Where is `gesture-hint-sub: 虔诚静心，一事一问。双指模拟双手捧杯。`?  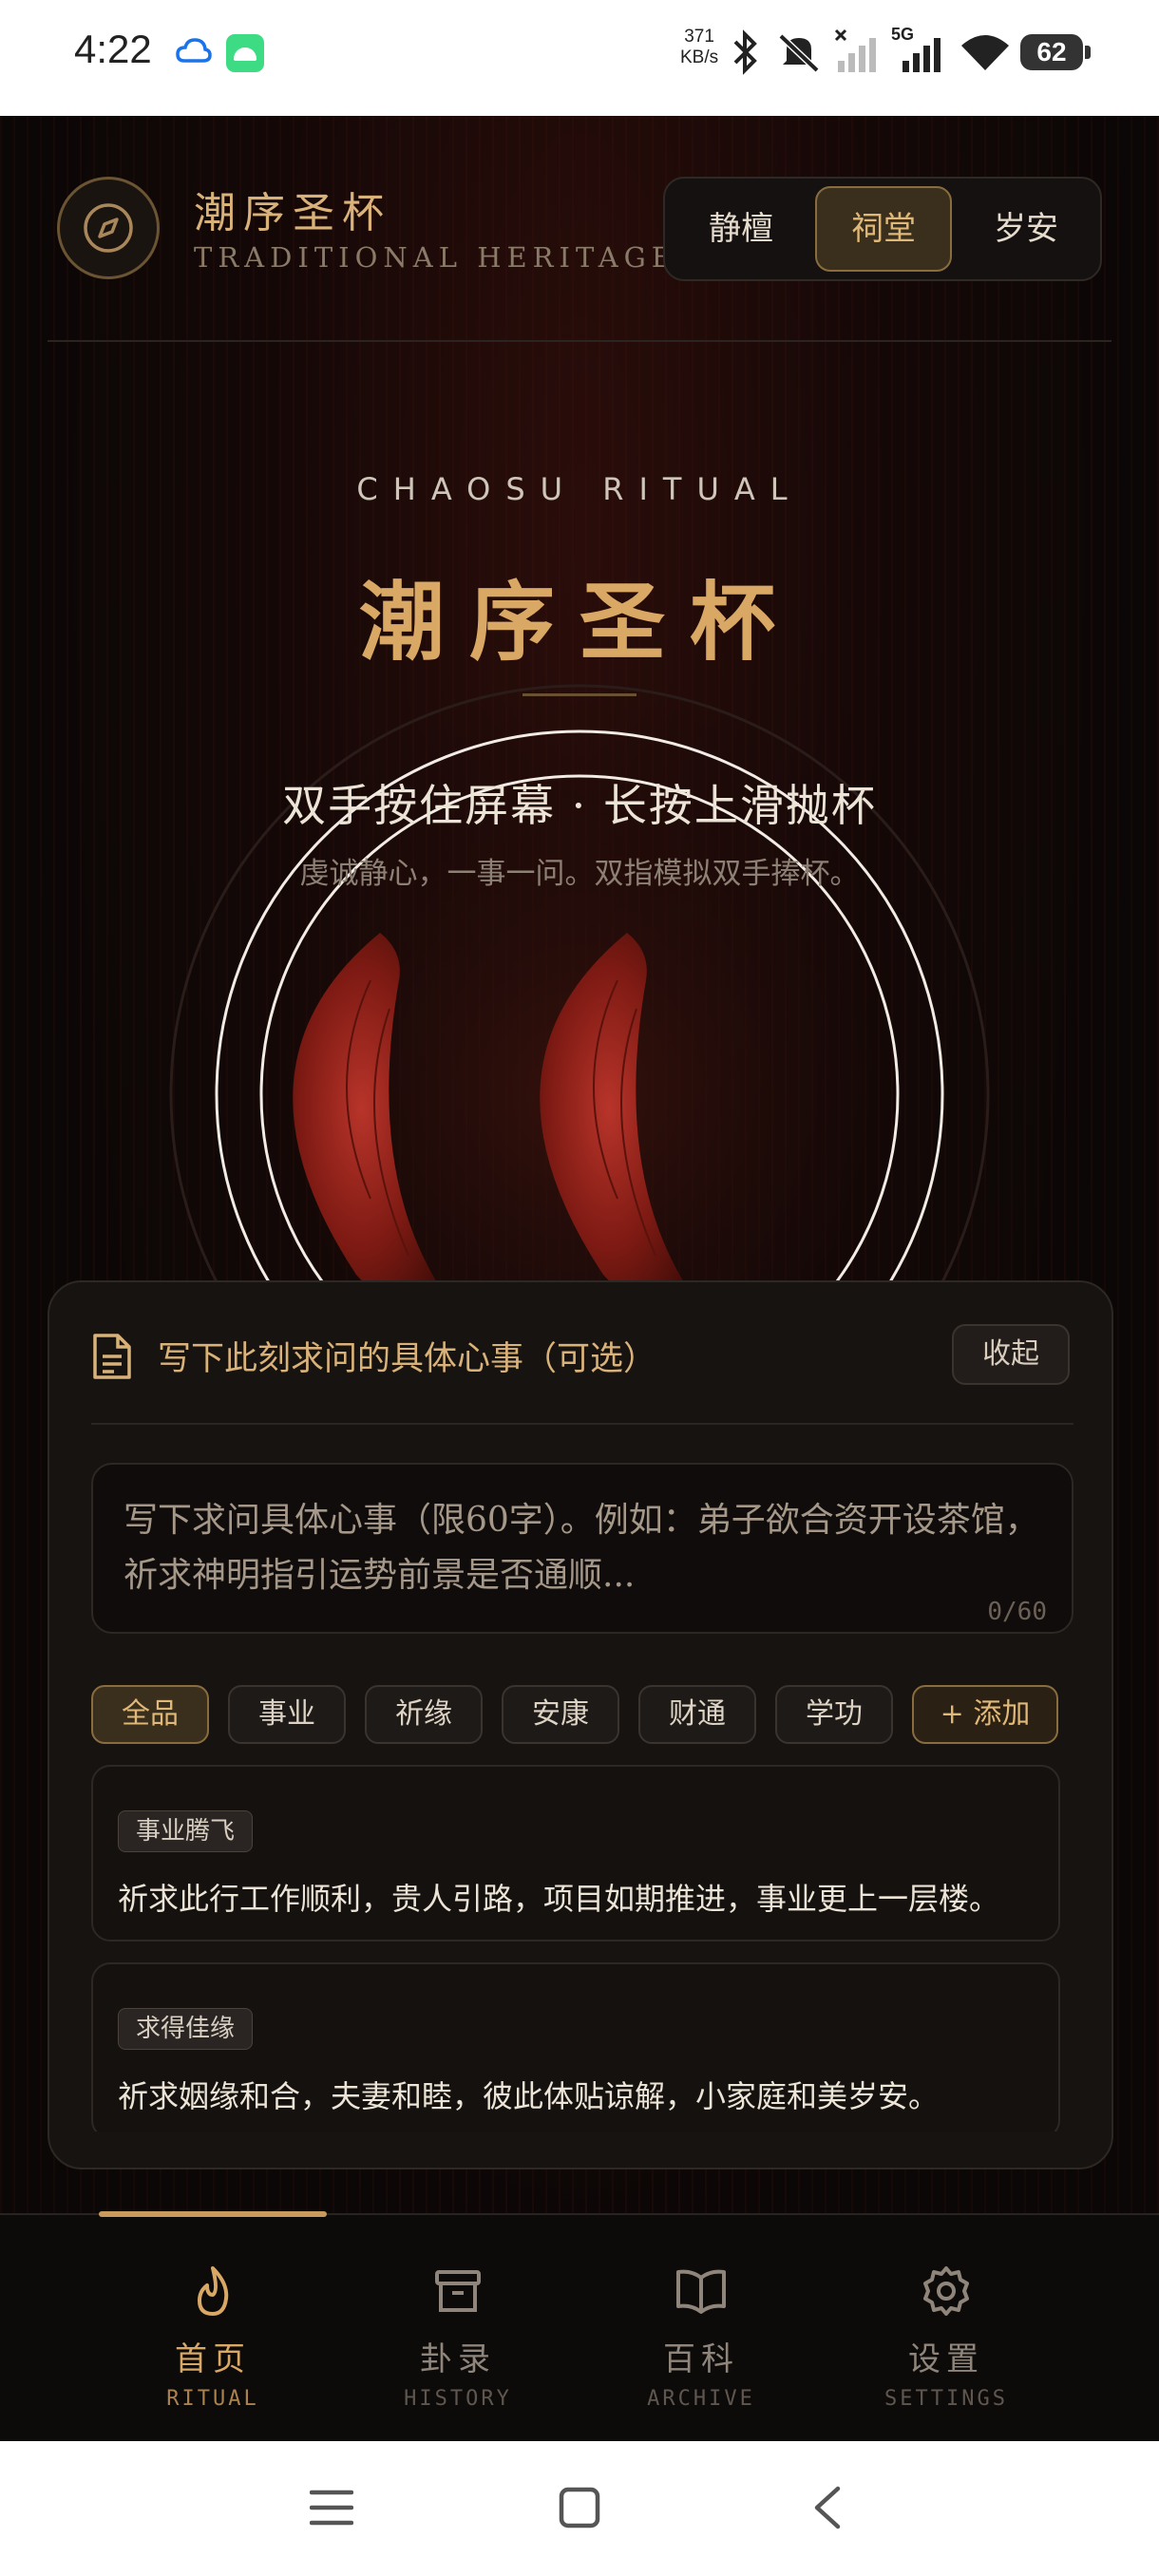 gesture-hint-sub: 虔诚静心，一事一问。双指模拟双手捧杯。 is located at coordinates (579, 874).